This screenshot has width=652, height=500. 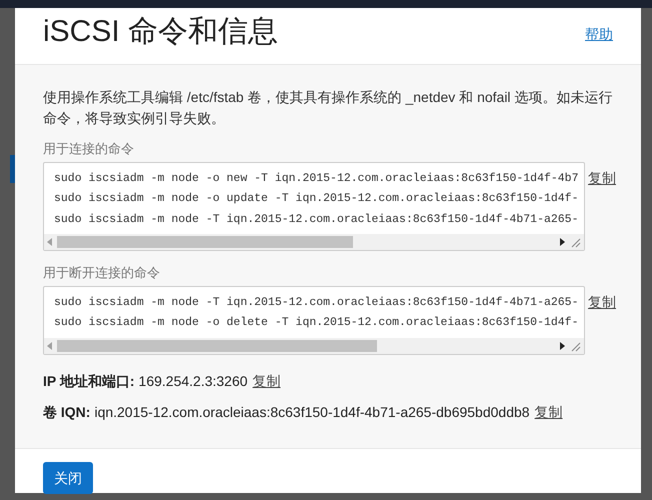 What do you see at coordinates (317, 323) in the screenshot?
I see `command-line: sudo iscsiadm -m node -o delete -T iqn.2015-12.com.oracleiaas:8c63f150-1d4f-` at bounding box center [317, 323].